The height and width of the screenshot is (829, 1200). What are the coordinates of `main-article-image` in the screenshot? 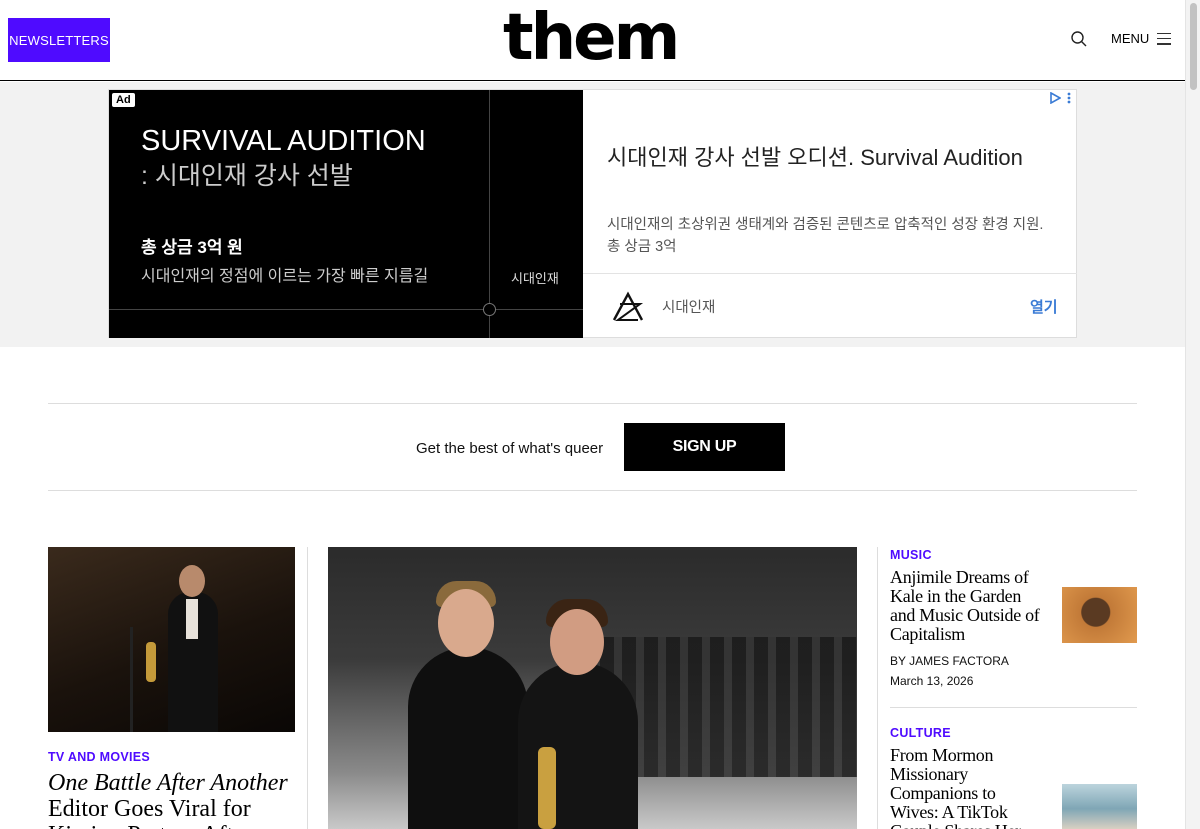 It's located at (592, 688).